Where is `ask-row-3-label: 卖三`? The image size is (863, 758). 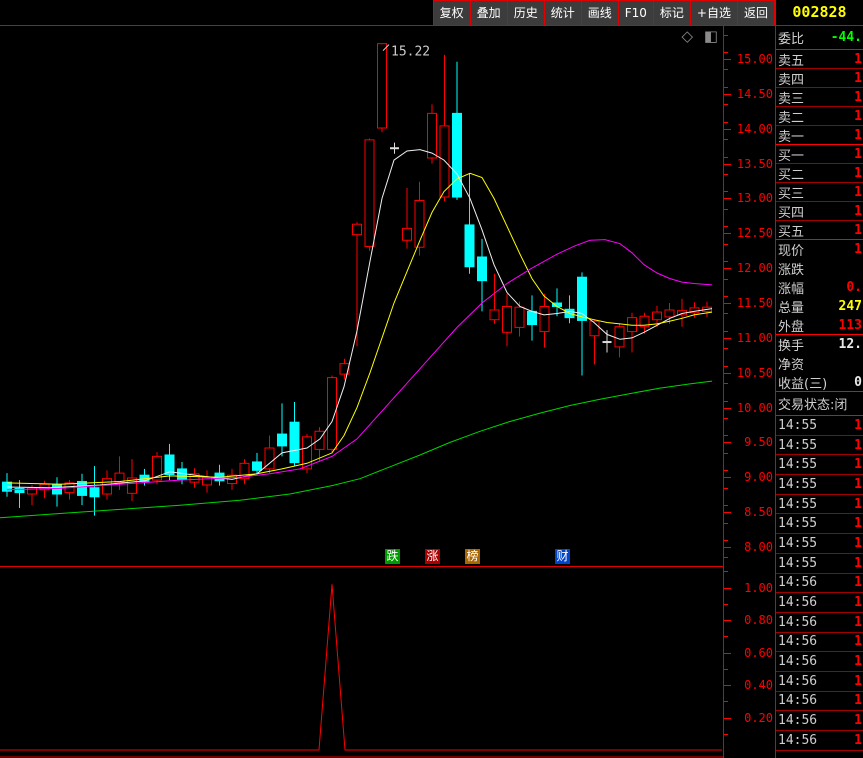 ask-row-3-label: 卖三 is located at coordinates (791, 99).